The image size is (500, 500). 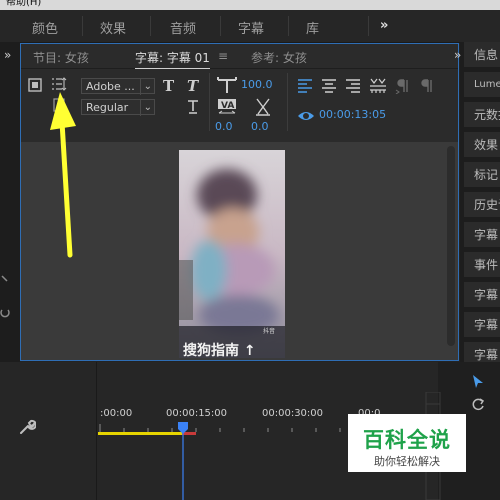 I want to click on panel-effects: 效果, so click(x=482, y=145).